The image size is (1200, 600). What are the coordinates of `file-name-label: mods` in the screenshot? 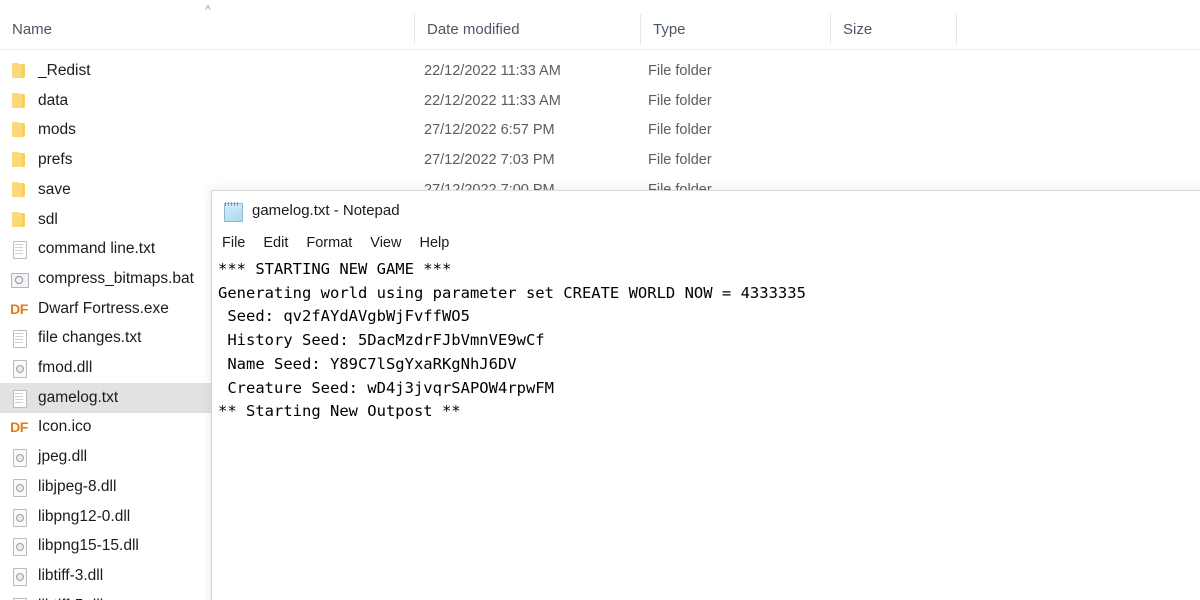 It's located at (57, 130).